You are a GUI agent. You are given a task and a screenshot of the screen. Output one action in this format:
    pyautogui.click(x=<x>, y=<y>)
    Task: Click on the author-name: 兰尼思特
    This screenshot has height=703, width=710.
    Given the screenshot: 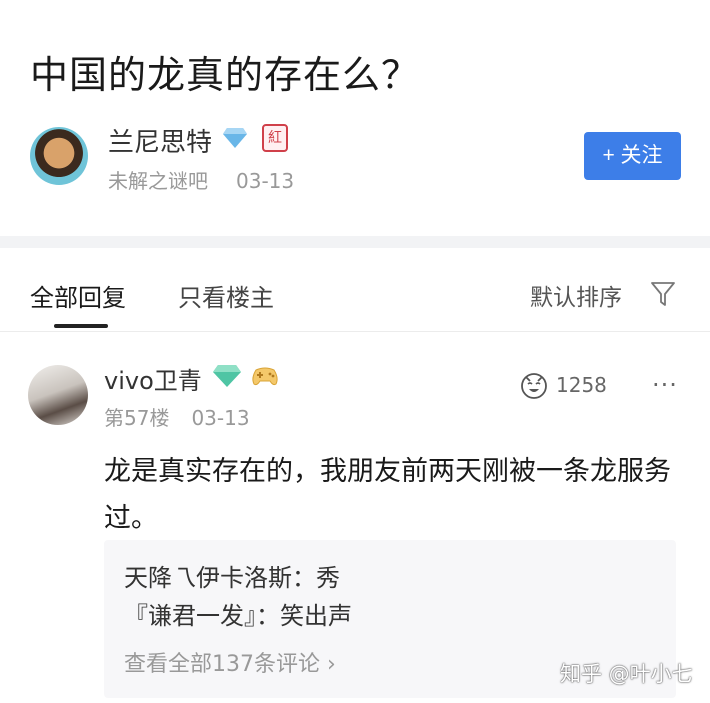 What is the action you would take?
    pyautogui.click(x=160, y=140)
    